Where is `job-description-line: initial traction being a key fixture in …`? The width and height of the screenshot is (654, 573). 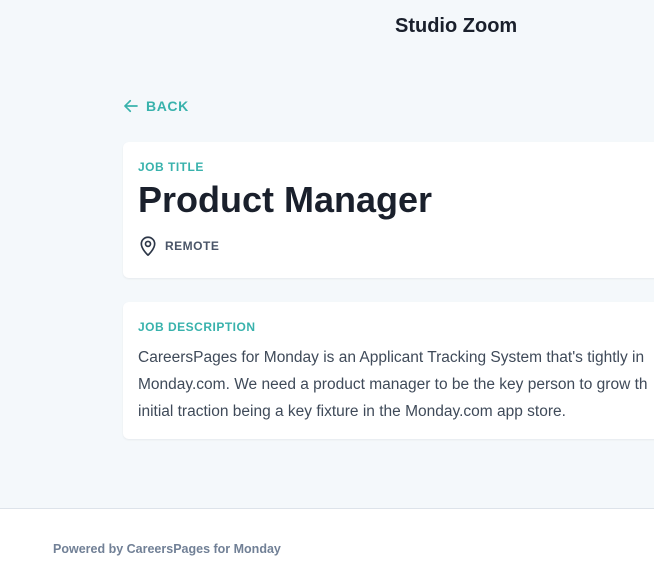
job-description-line: initial traction being a key fixture in … is located at coordinates (352, 411).